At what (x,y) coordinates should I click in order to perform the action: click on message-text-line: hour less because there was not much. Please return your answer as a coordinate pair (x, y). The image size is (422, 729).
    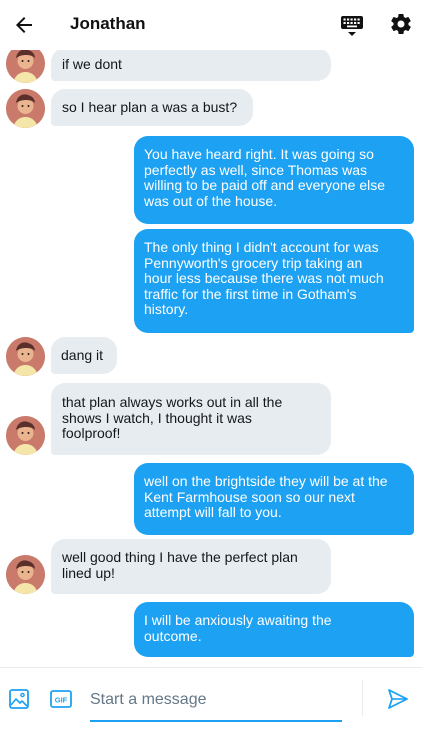
    Looking at the image, I should click on (264, 278).